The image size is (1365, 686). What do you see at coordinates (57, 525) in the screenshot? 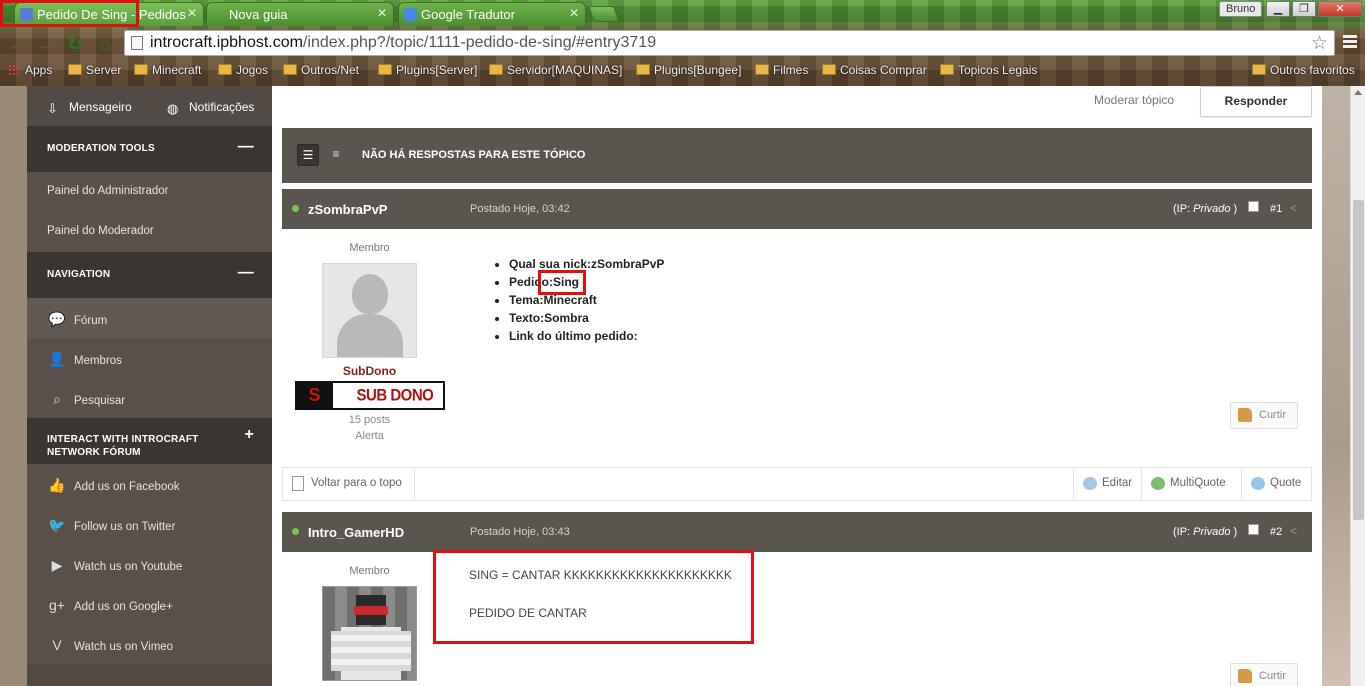
I see `twitter-bird-icon: 🐦` at bounding box center [57, 525].